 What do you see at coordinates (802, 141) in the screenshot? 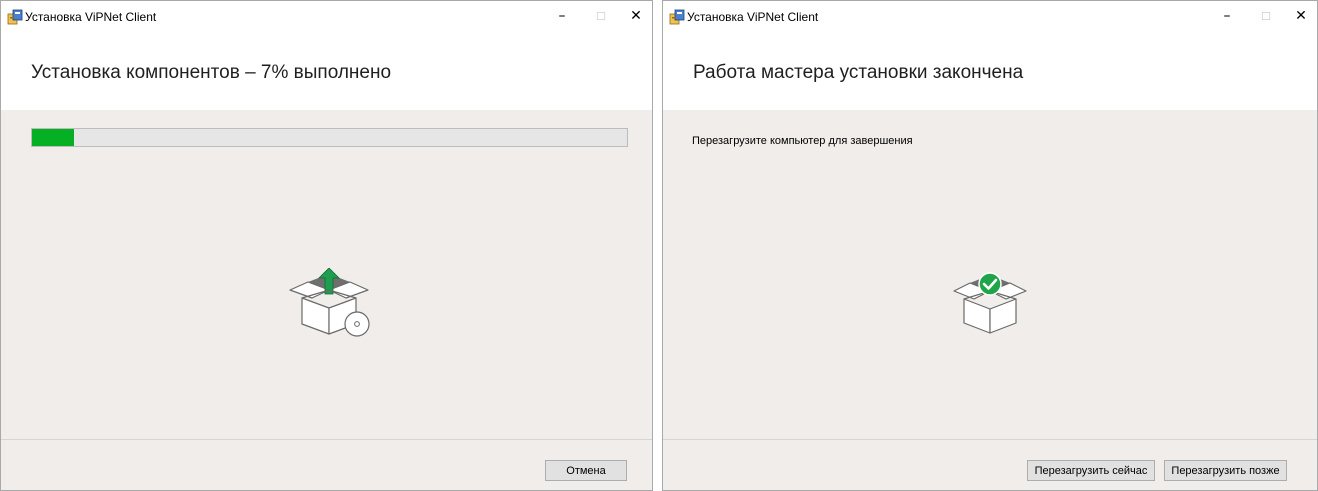
I see `restart-message: Перезагрузите компьютер для завершения` at bounding box center [802, 141].